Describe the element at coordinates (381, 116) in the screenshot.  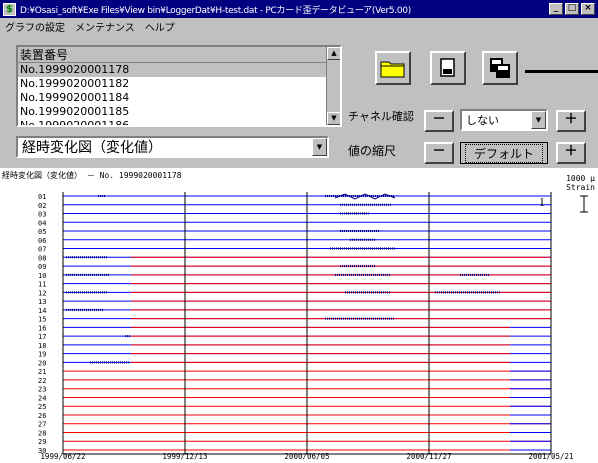
I see `channel-check-label: チャネル確認` at that location.